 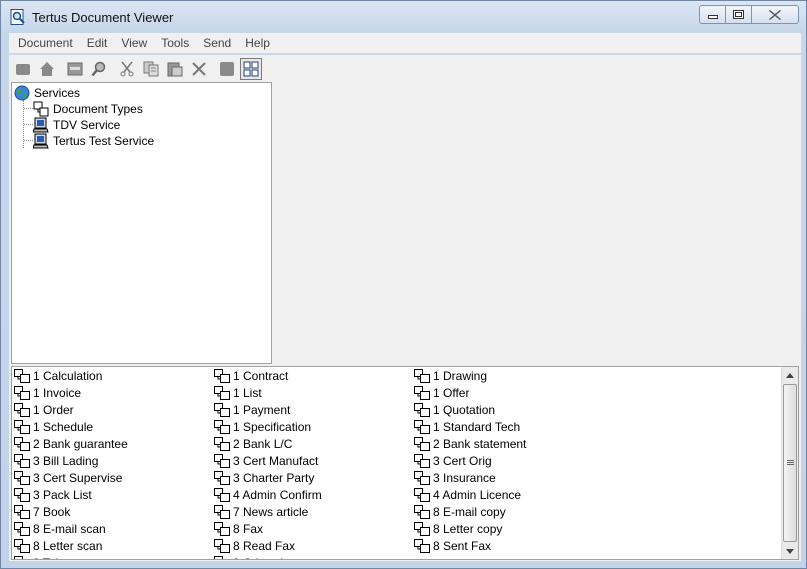 What do you see at coordinates (199, 69) in the screenshot?
I see `toolbar-delete-button` at bounding box center [199, 69].